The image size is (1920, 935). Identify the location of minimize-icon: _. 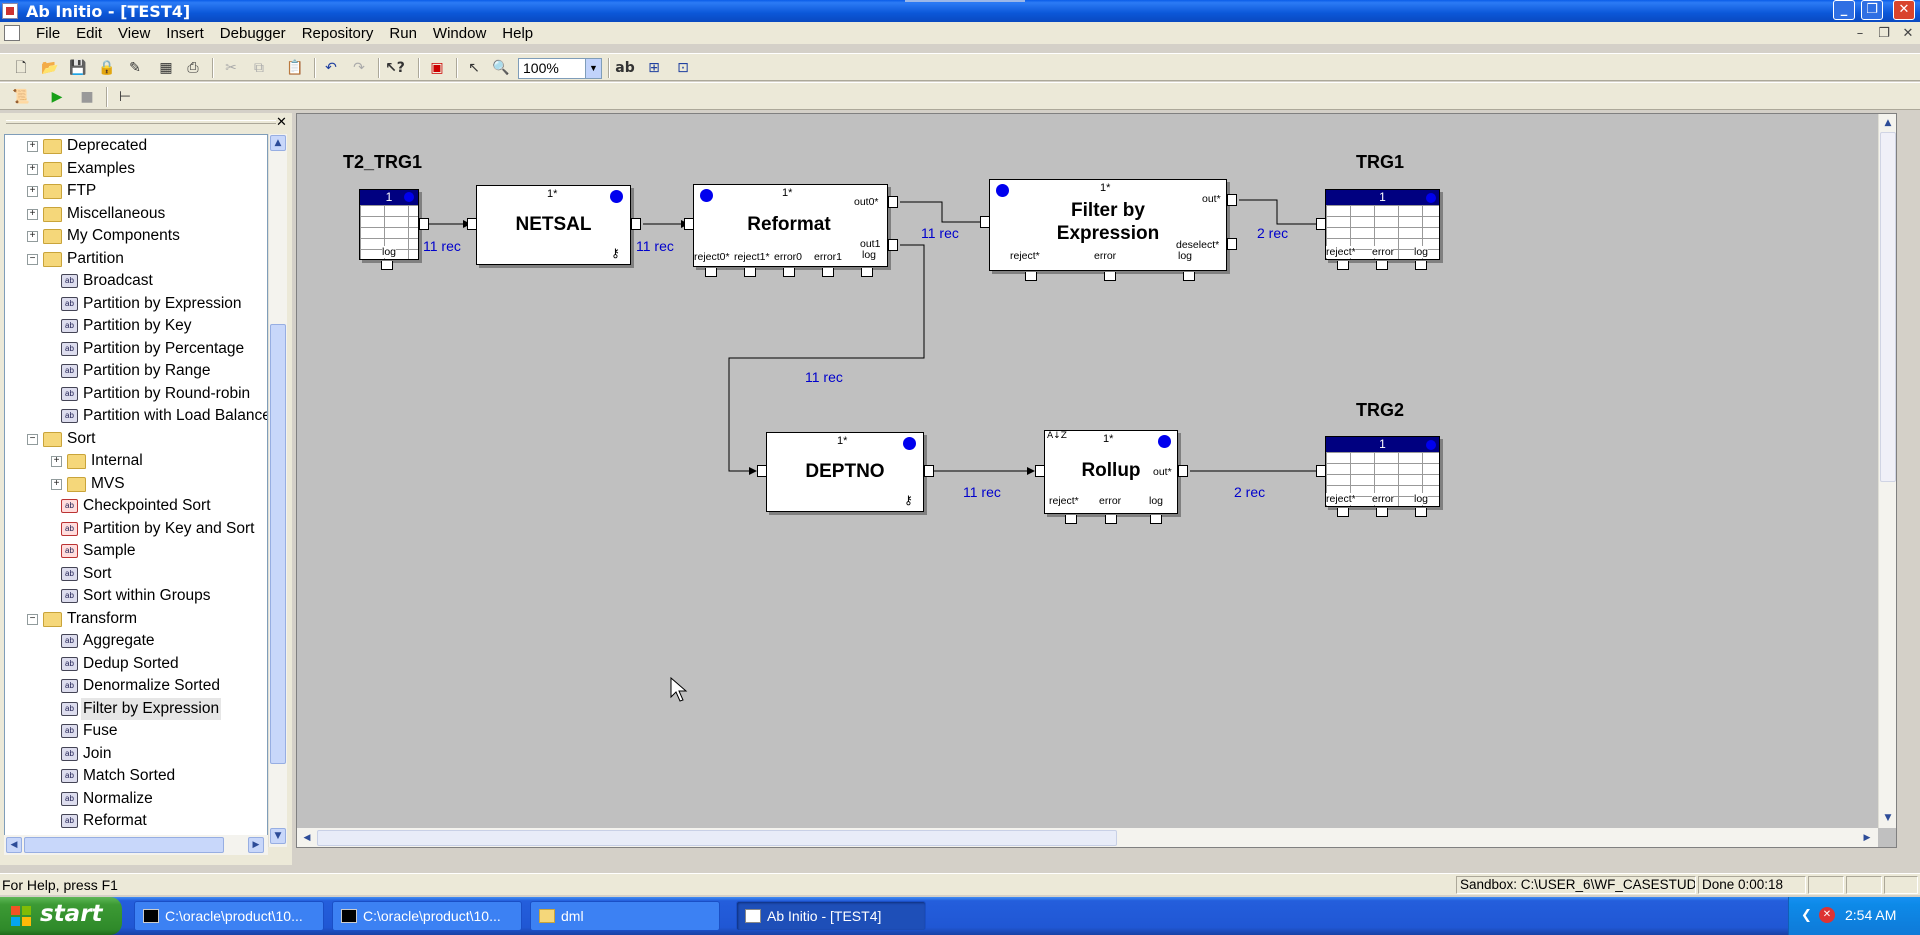
(1844, 10).